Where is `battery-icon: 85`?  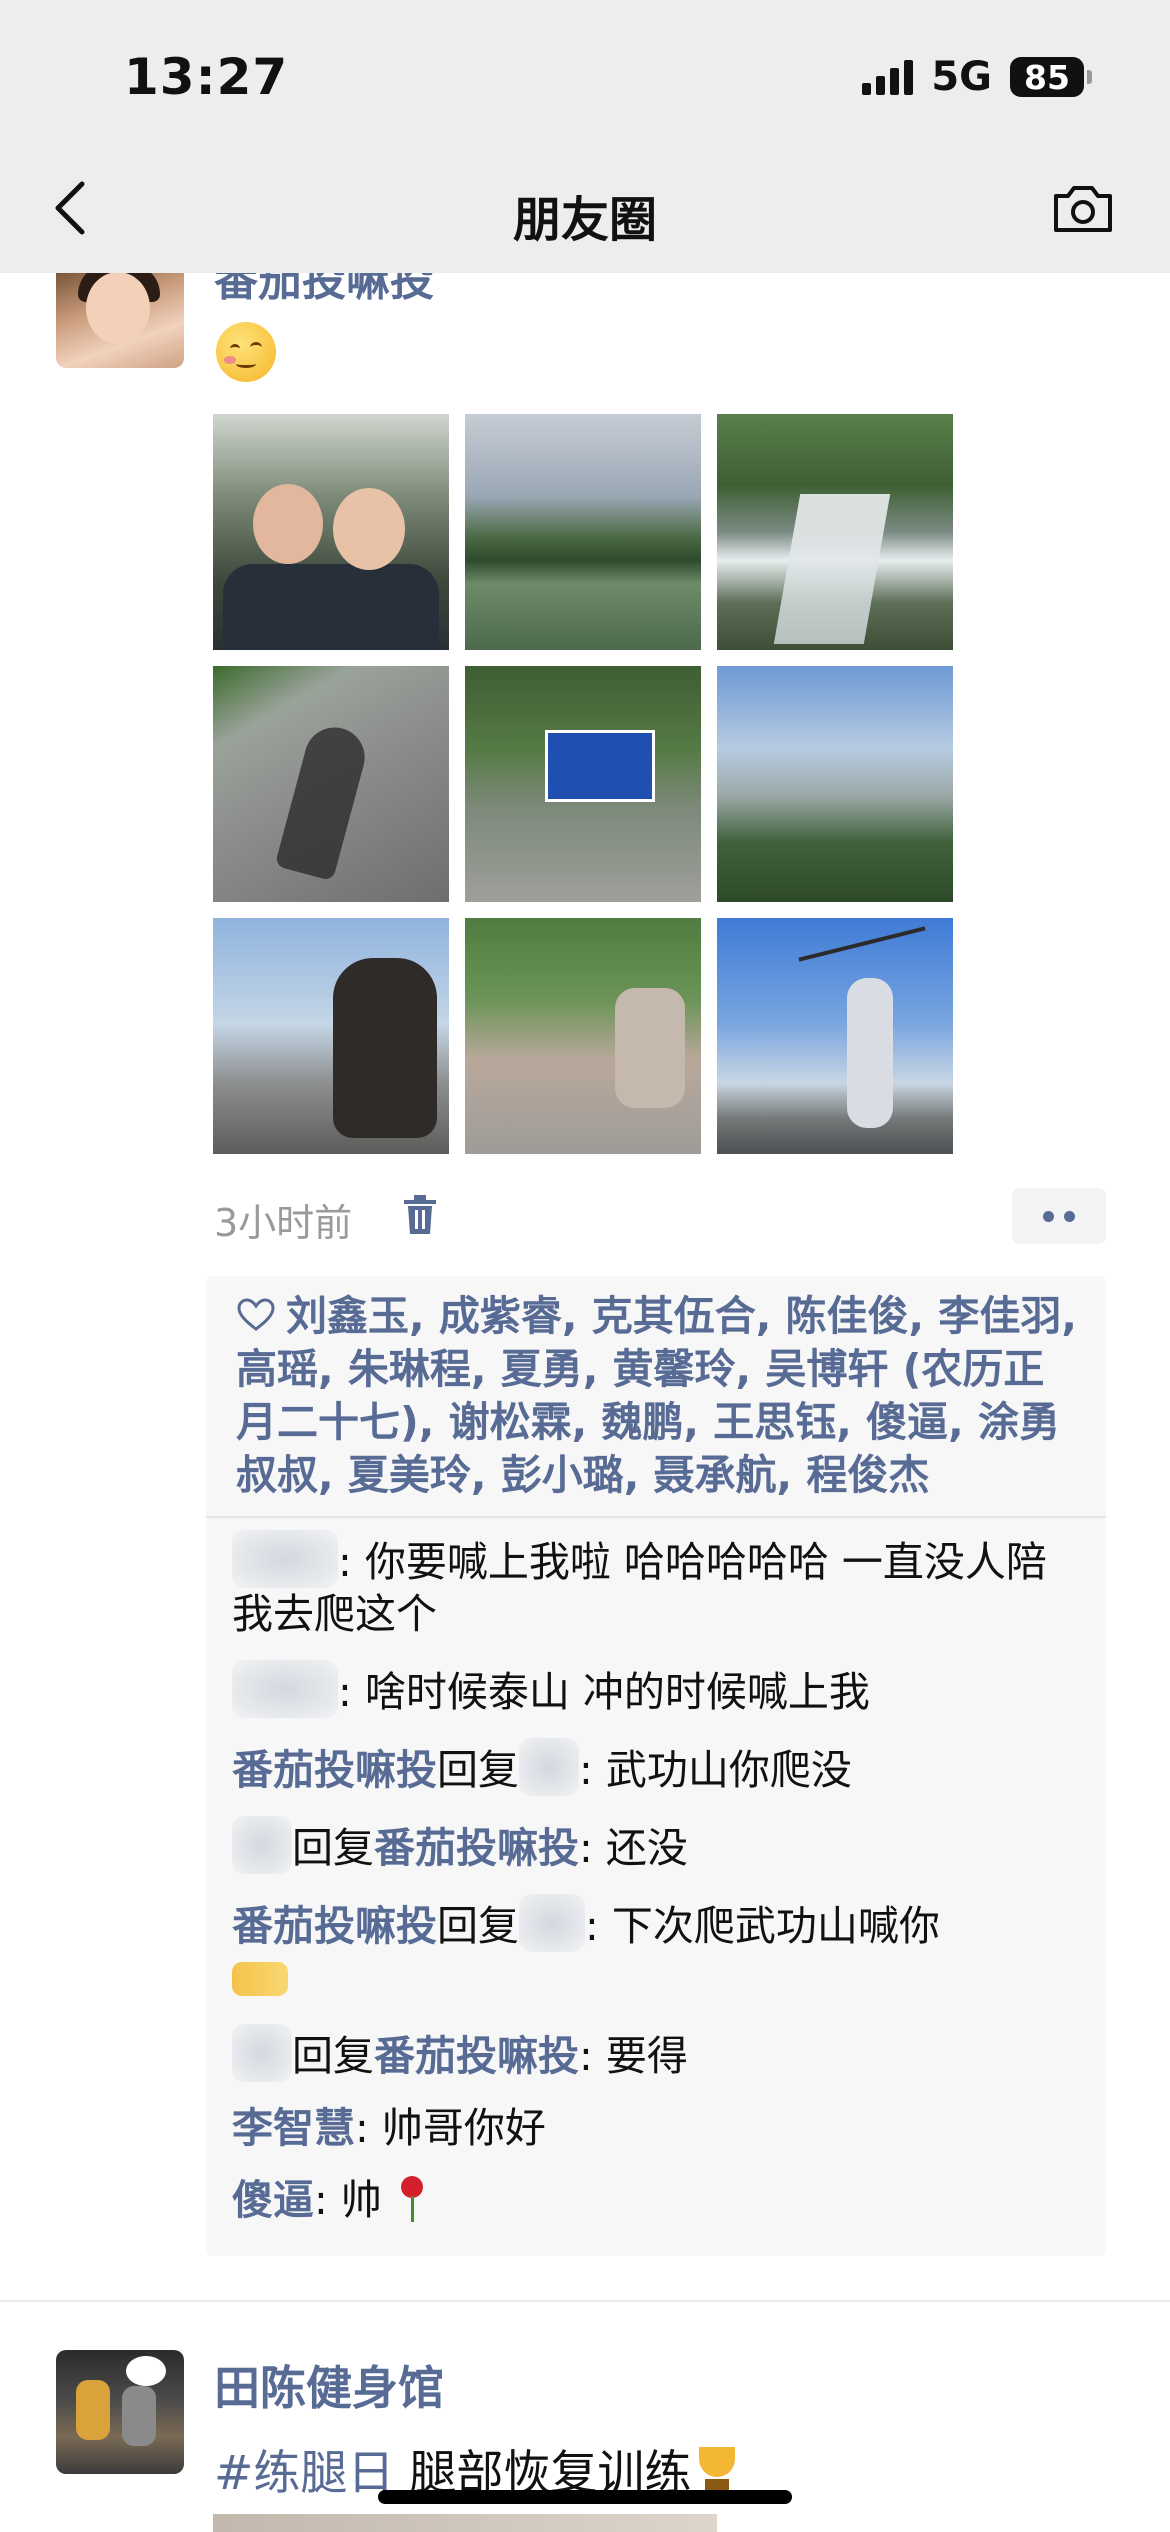 battery-icon: 85 is located at coordinates (1051, 77).